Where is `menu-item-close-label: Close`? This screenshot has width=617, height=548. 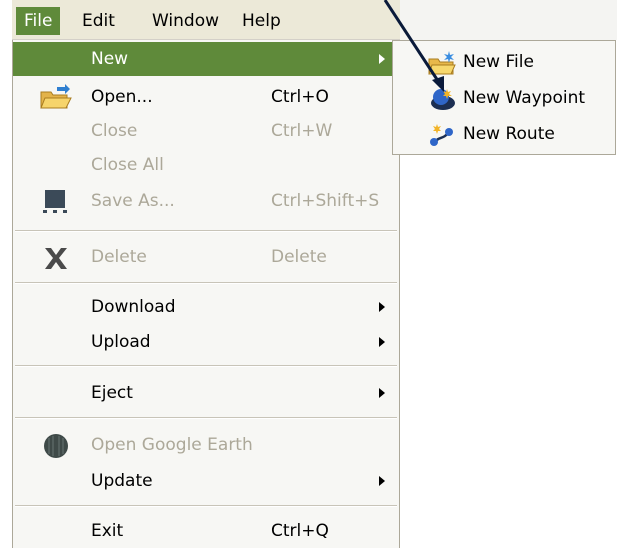
menu-item-close-label: Close is located at coordinates (114, 131).